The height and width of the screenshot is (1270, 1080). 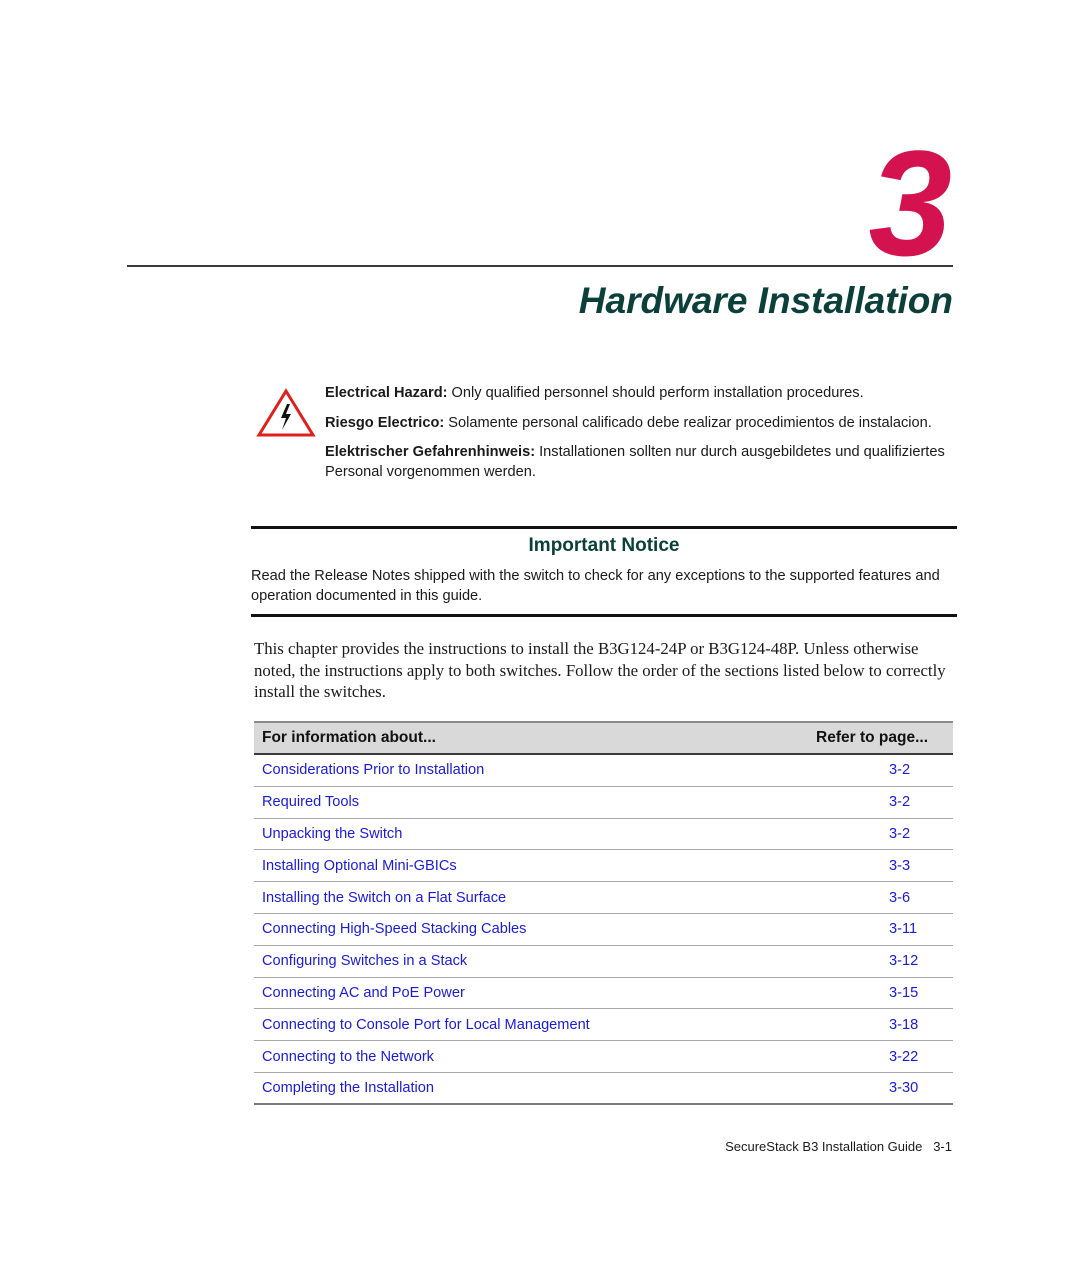 What do you see at coordinates (604, 545) in the screenshot?
I see `important-notice-title: Important Notice` at bounding box center [604, 545].